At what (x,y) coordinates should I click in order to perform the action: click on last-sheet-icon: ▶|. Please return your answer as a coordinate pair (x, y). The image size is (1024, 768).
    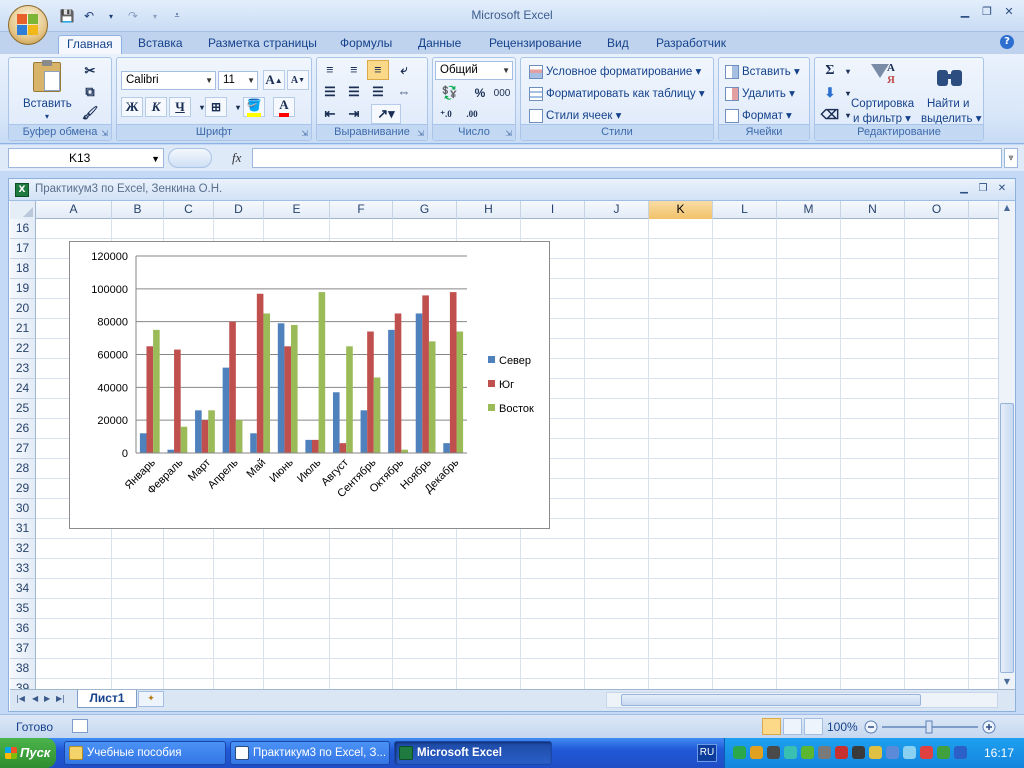
    Looking at the image, I should click on (60, 698).